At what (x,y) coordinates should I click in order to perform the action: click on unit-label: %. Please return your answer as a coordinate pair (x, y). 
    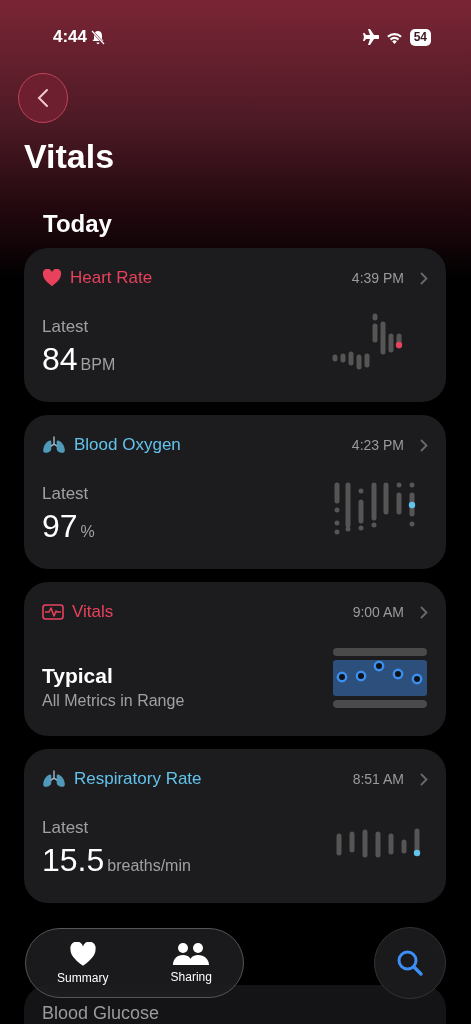
    Looking at the image, I should click on (87, 532).